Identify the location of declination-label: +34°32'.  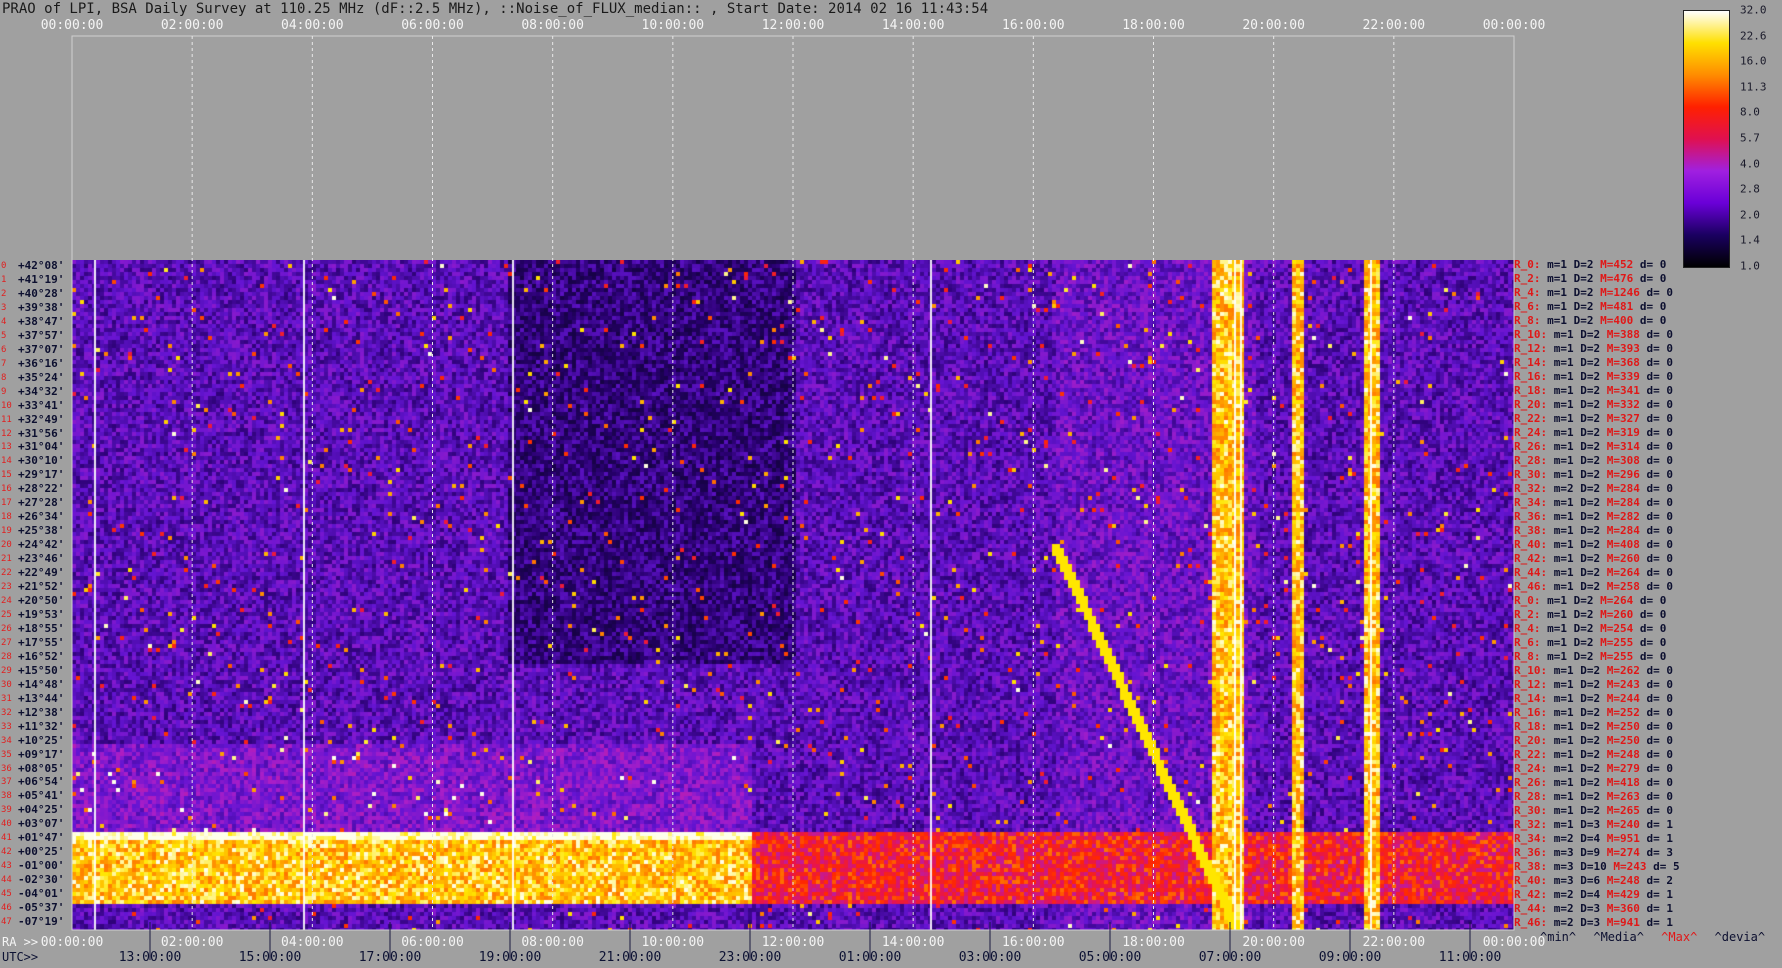
(41, 391).